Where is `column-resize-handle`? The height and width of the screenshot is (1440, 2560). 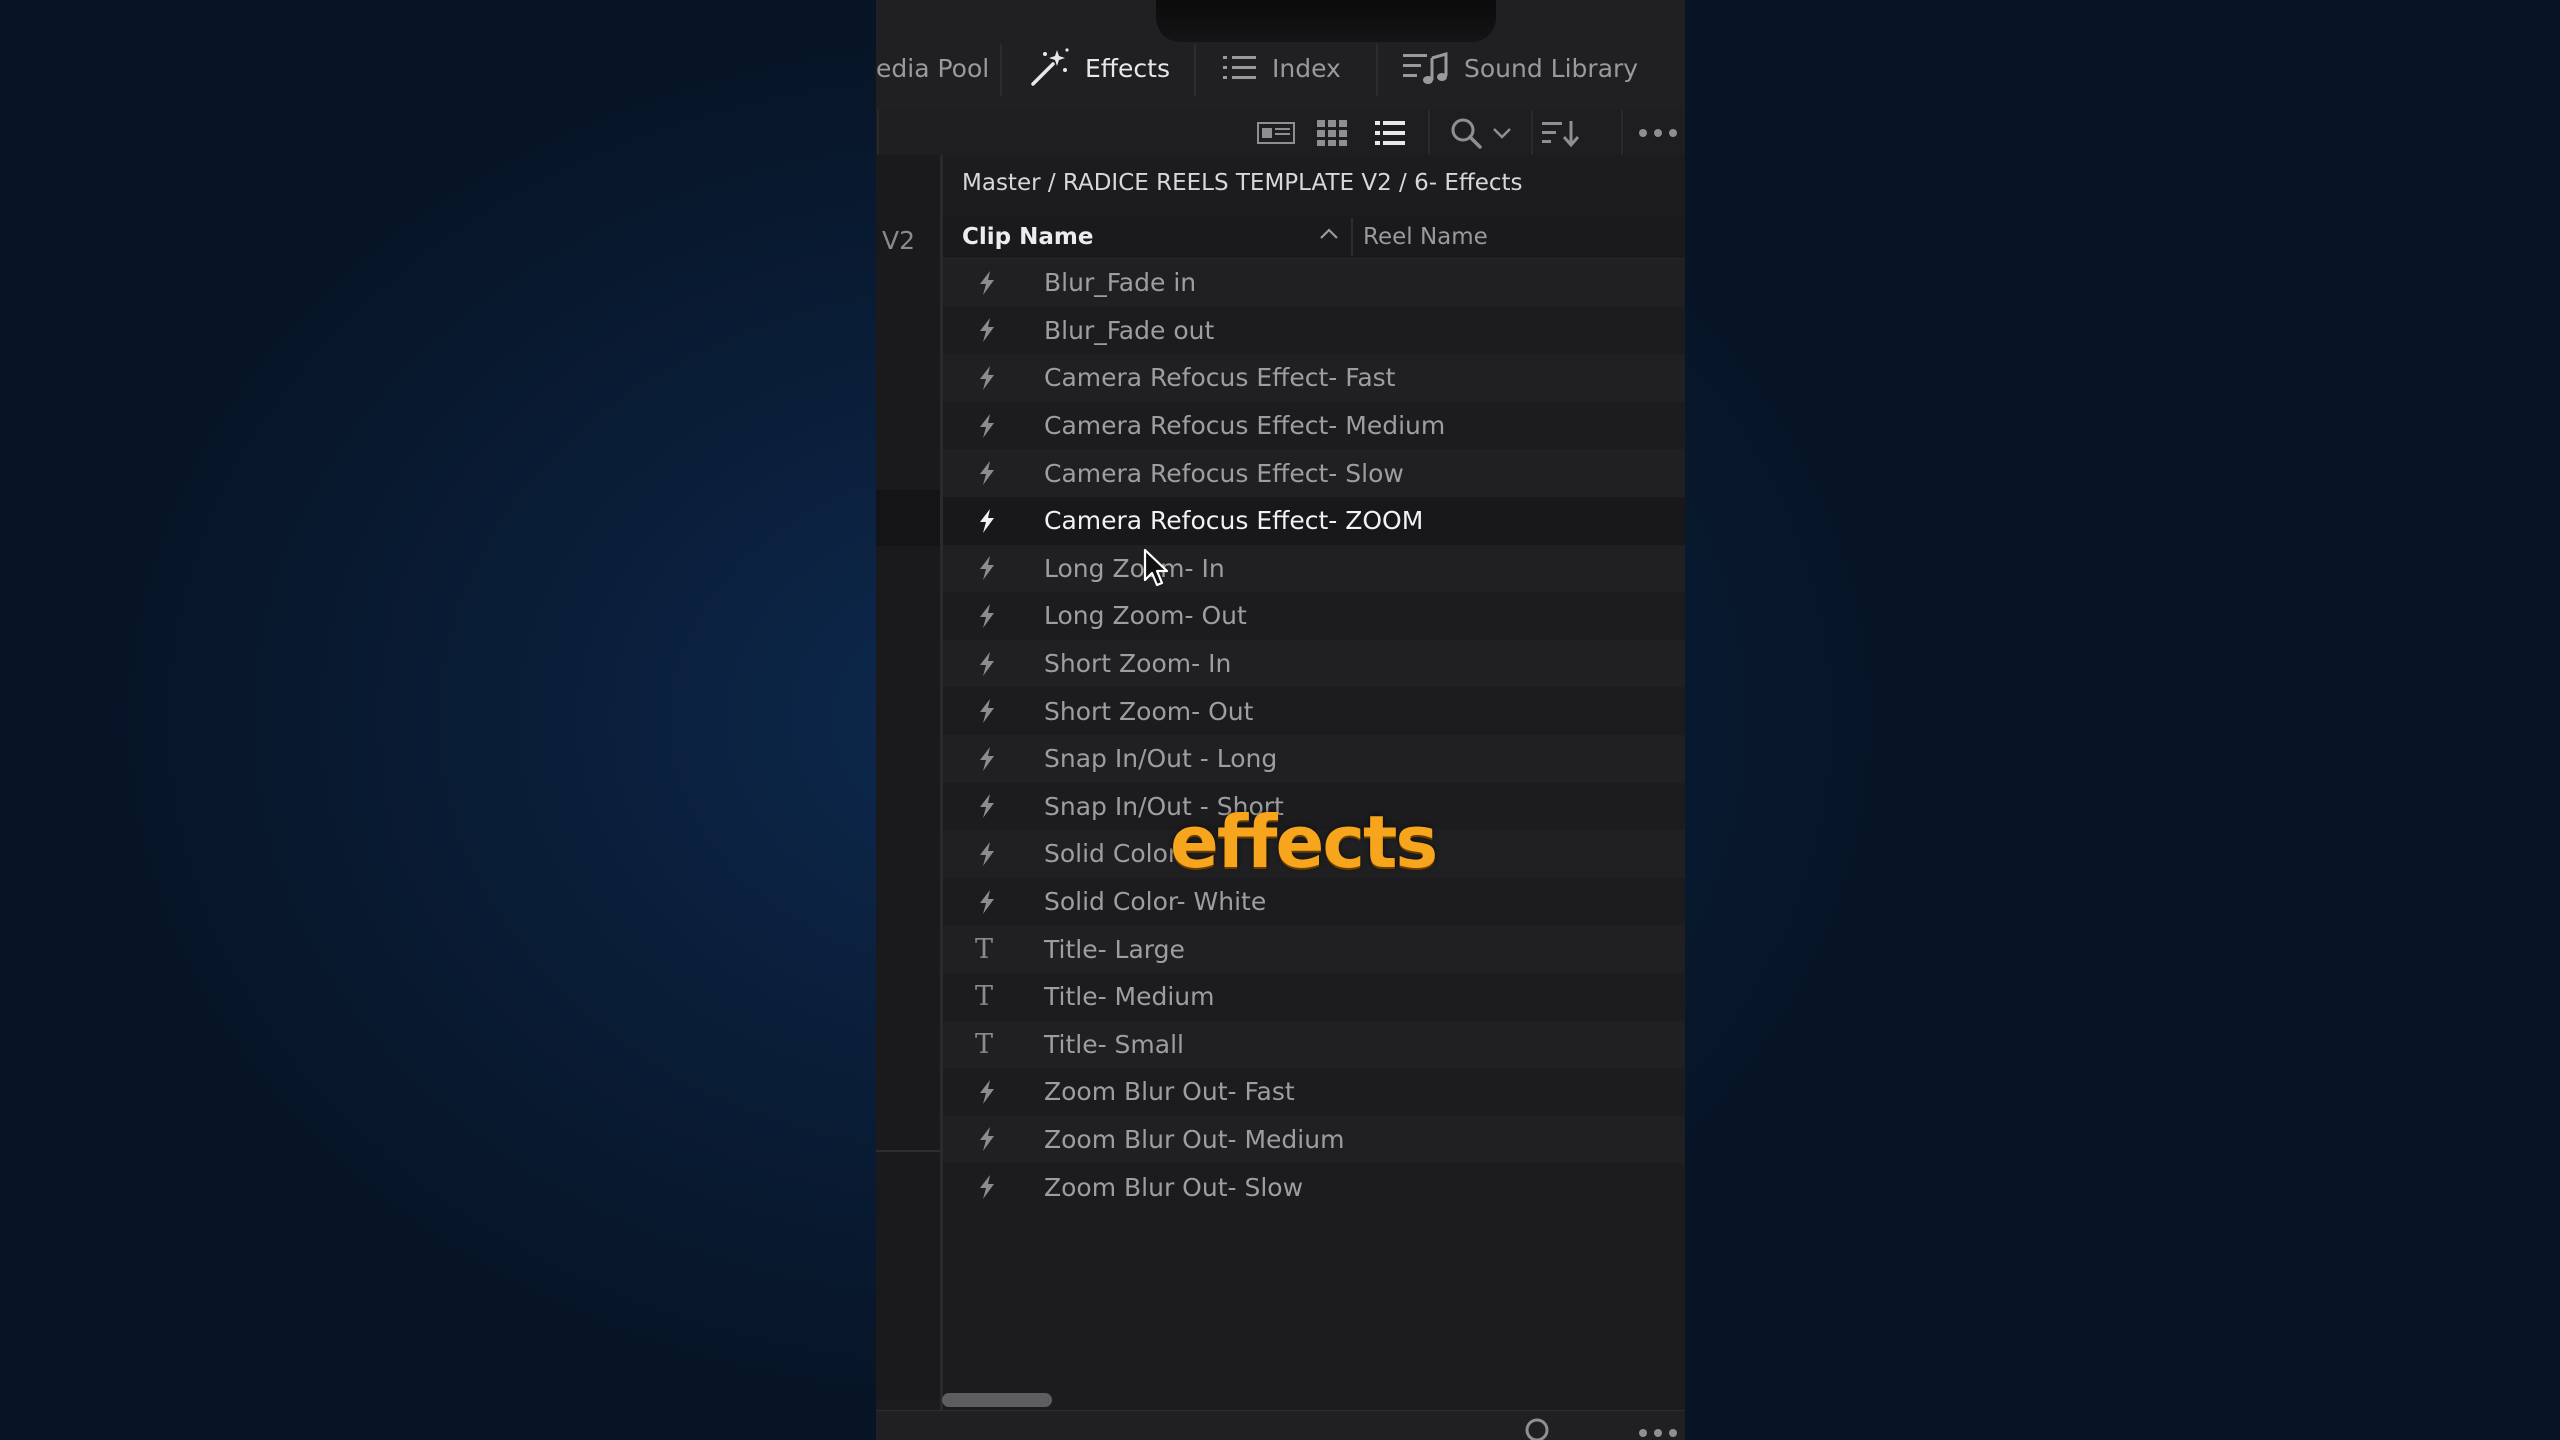 column-resize-handle is located at coordinates (1352, 237).